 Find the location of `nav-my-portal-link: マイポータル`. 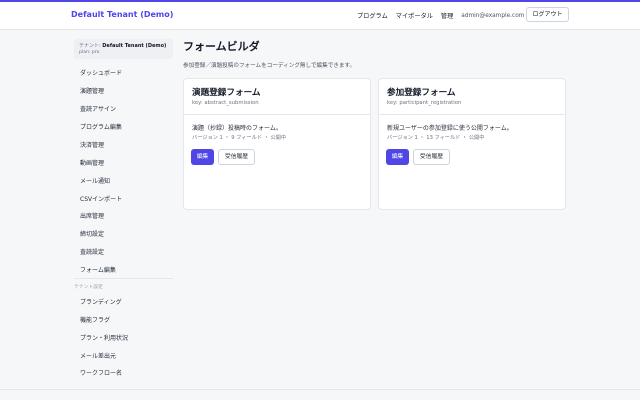

nav-my-portal-link: マイポータル is located at coordinates (414, 15).